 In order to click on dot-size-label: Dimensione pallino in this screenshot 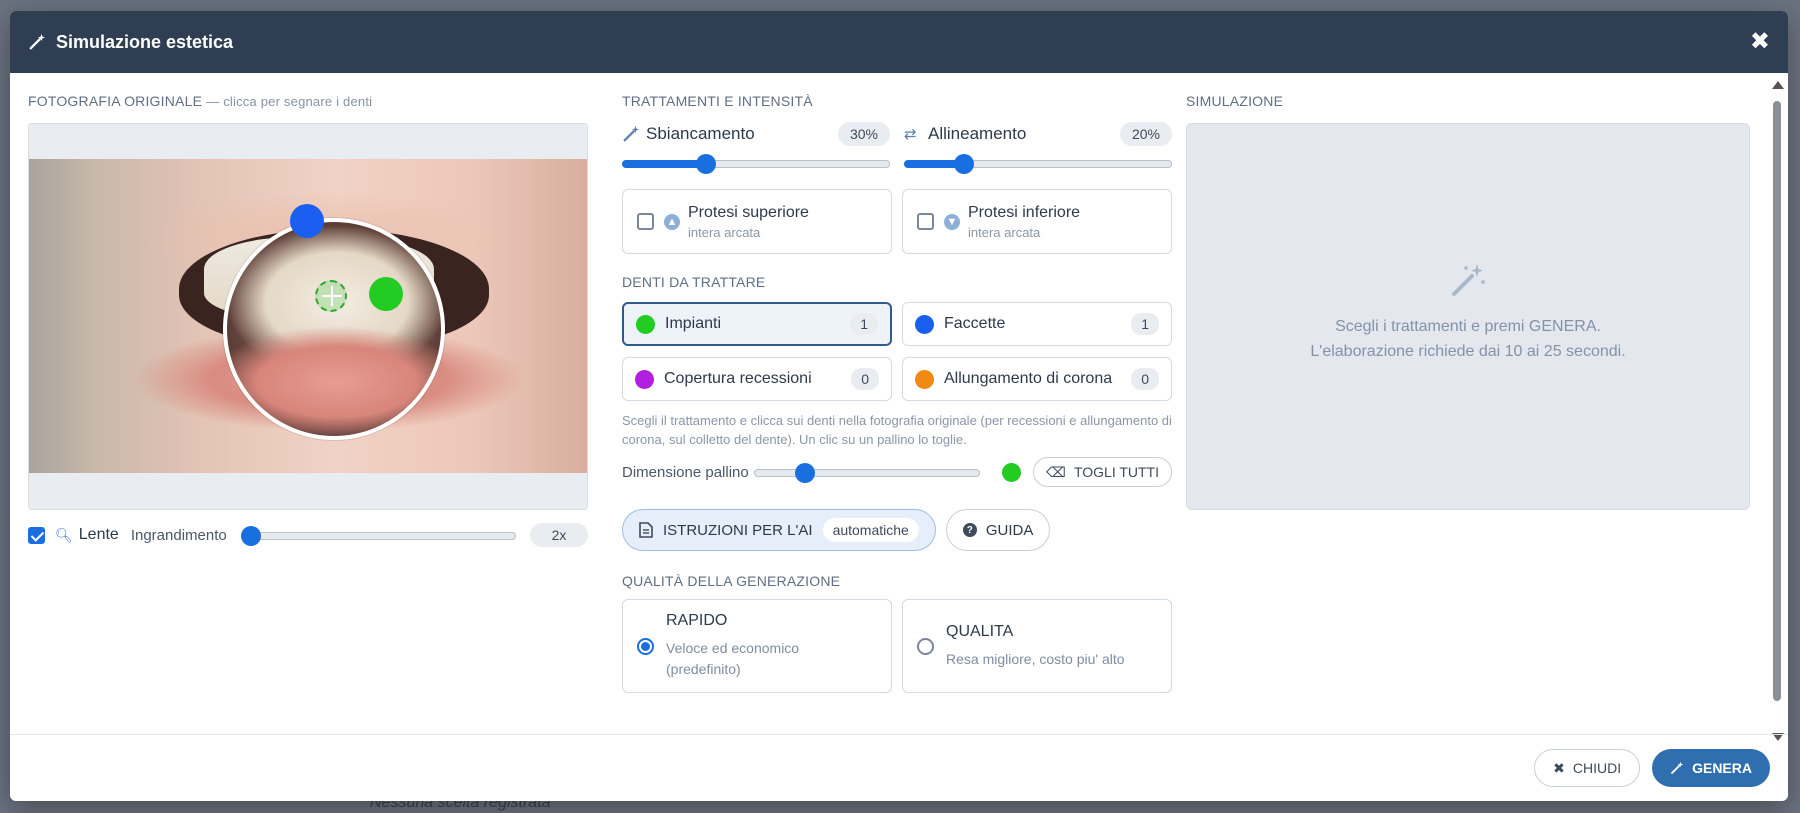, I will do `click(685, 472)`.